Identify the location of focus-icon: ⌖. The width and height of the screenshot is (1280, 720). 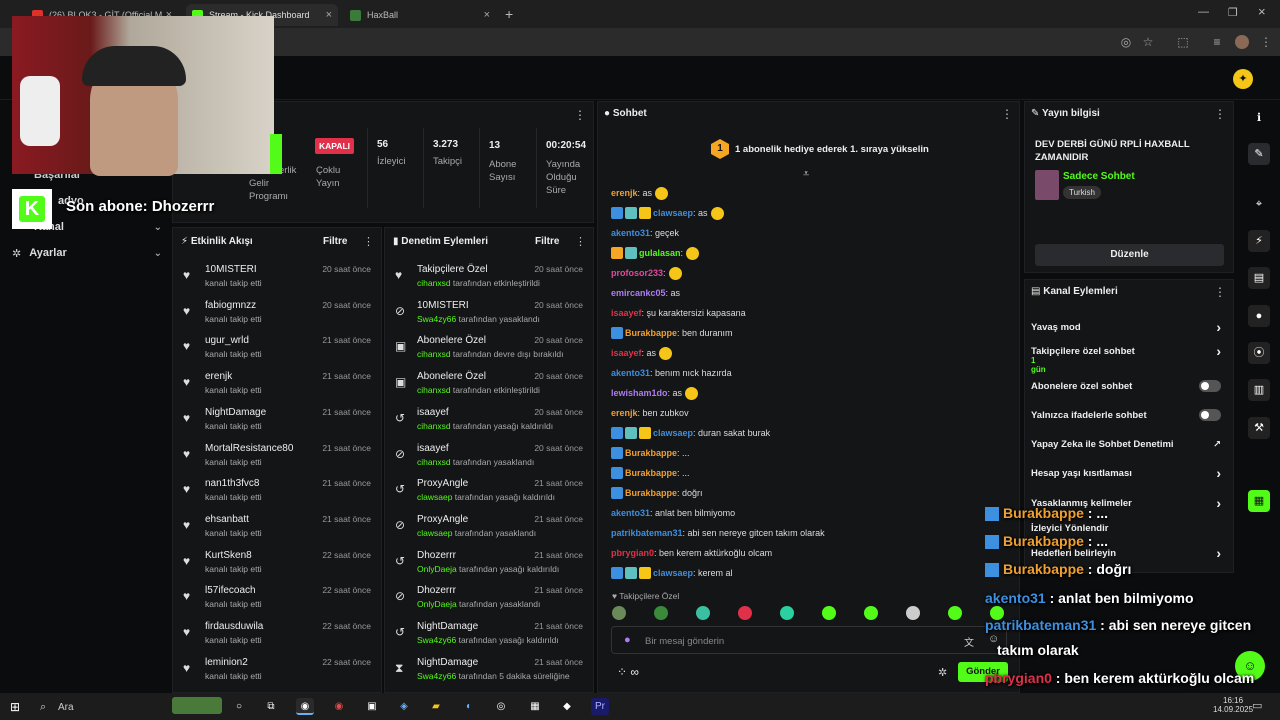
(1259, 204).